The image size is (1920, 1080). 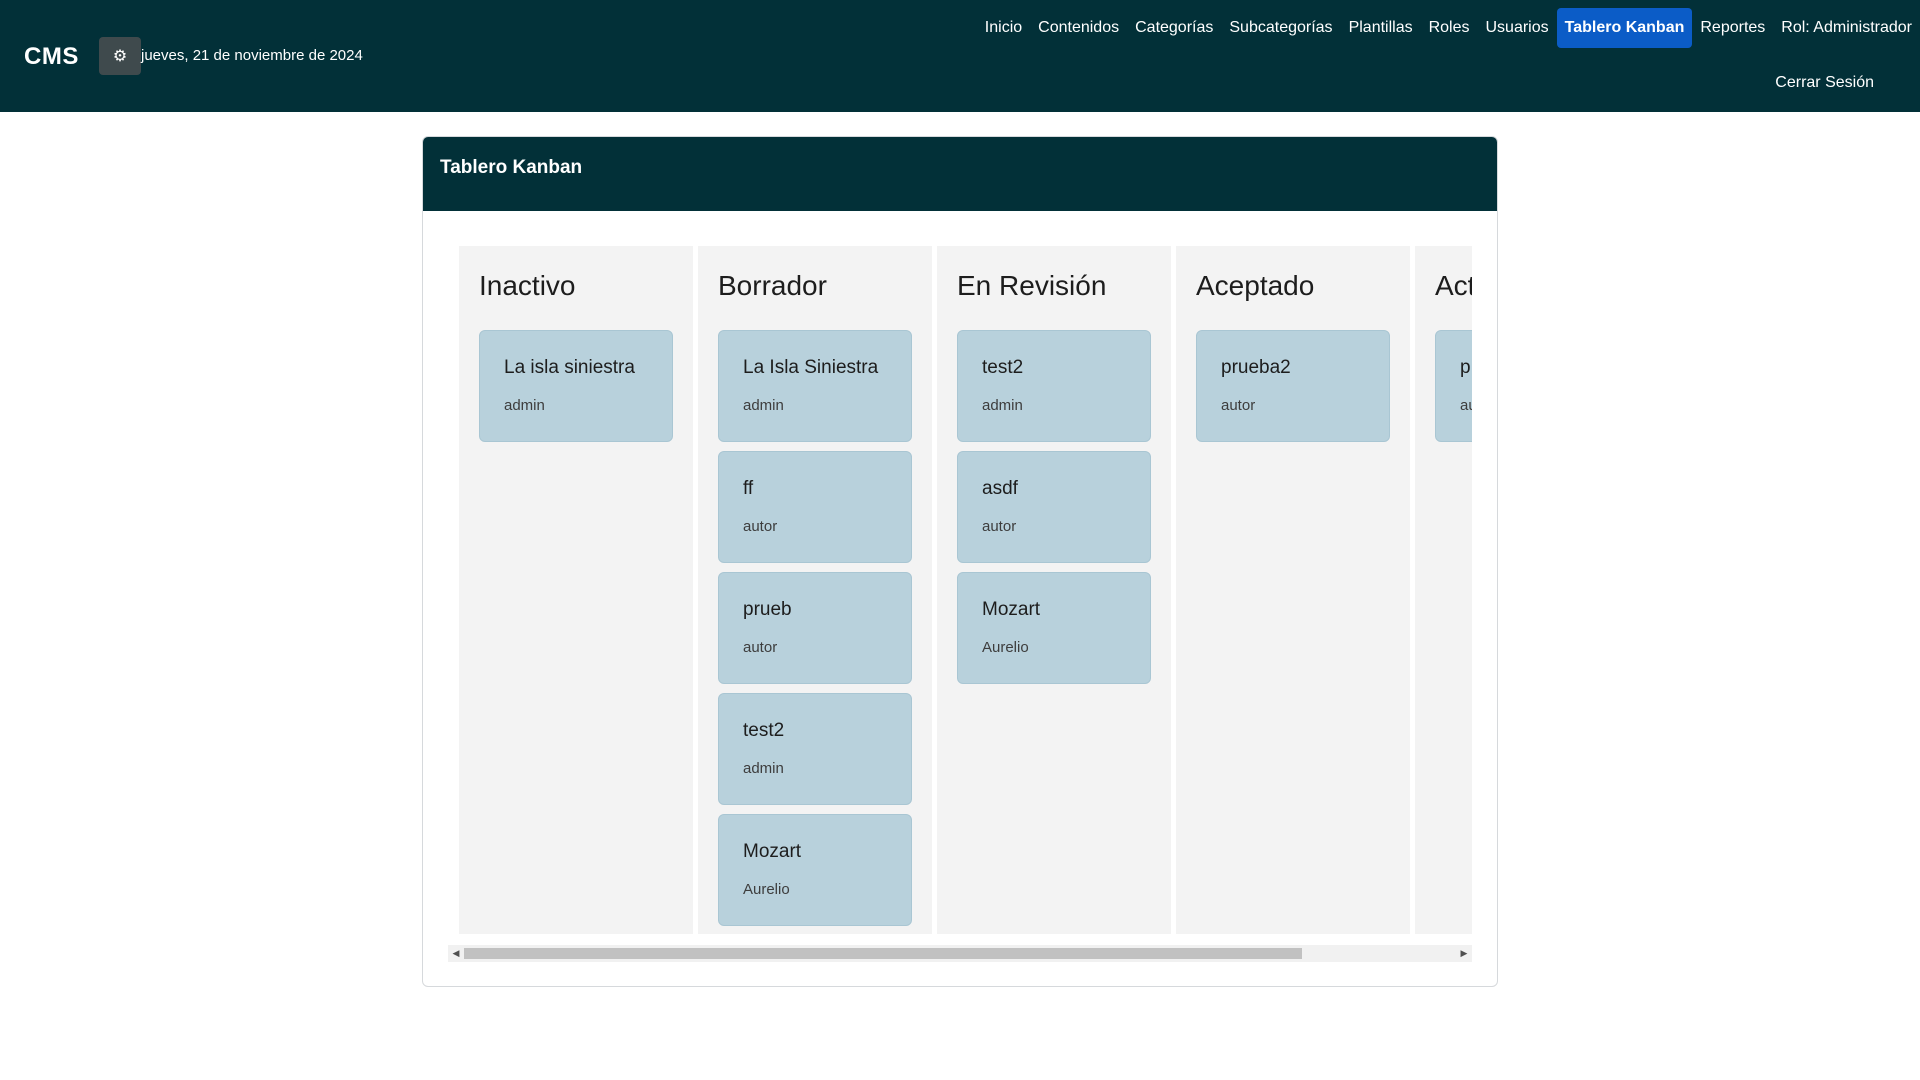 I want to click on kanban-card-title: La isla siniestra, so click(x=569, y=367).